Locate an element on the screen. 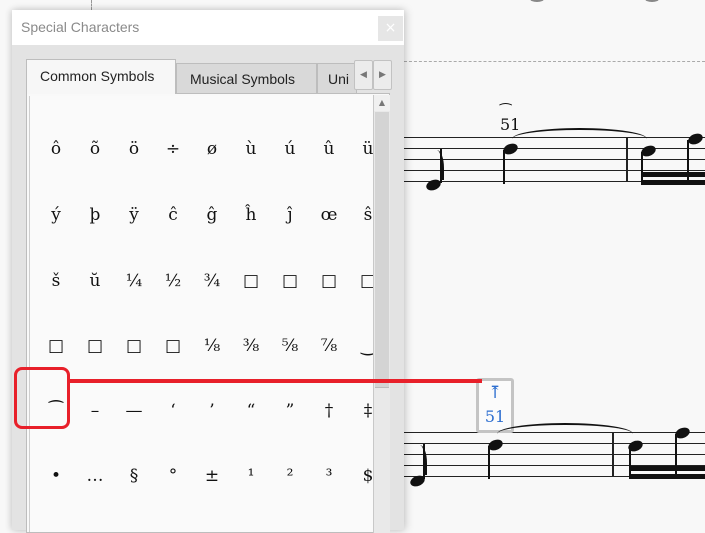  symbol-cell: ô is located at coordinates (56, 149).